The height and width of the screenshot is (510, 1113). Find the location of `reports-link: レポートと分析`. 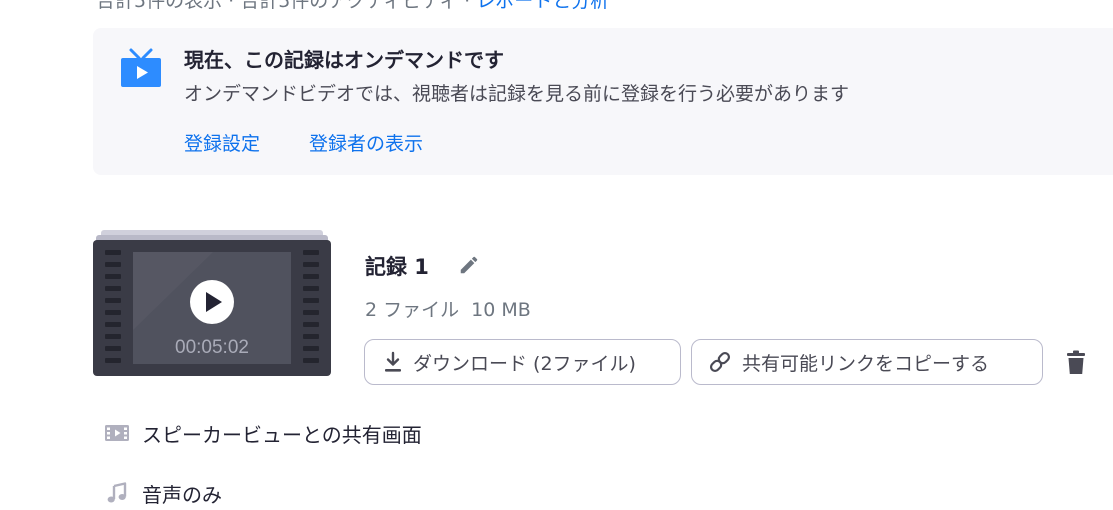

reports-link: レポートと分析 is located at coordinates (542, 6).